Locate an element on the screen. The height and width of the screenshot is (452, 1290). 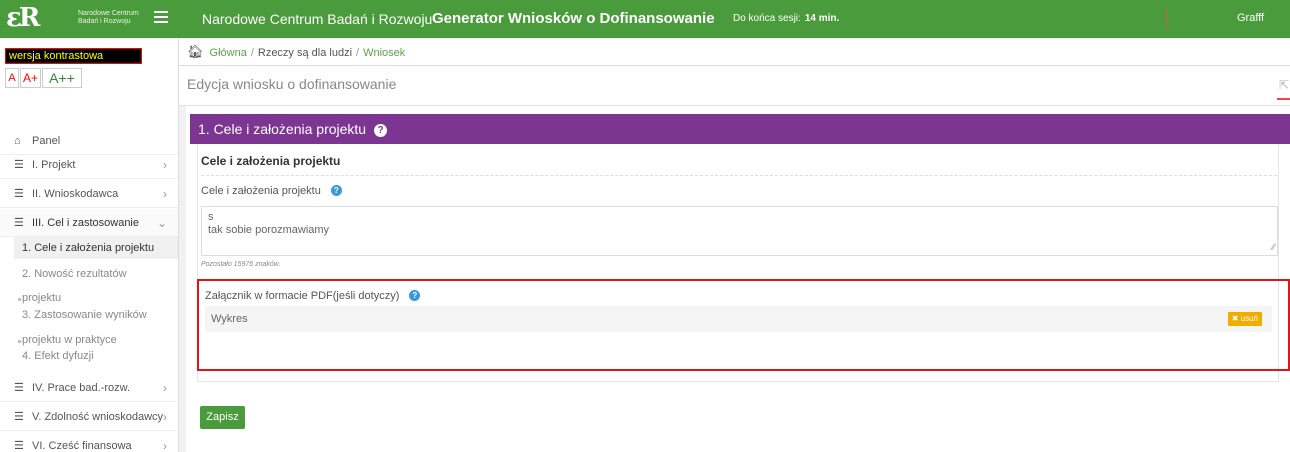
goals-label-text: Cele i założenia projektu is located at coordinates (261, 191).